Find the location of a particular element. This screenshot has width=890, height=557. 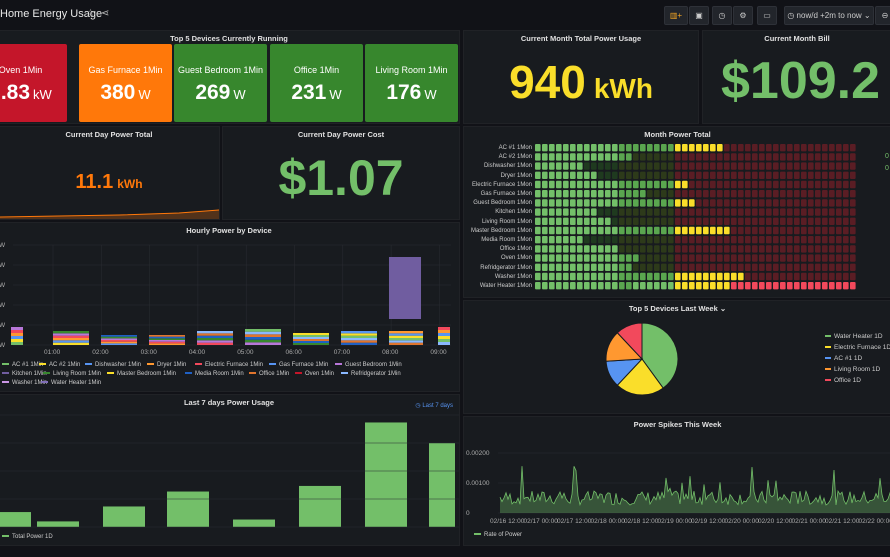

device-value: 380 W is located at coordinates (125, 93).